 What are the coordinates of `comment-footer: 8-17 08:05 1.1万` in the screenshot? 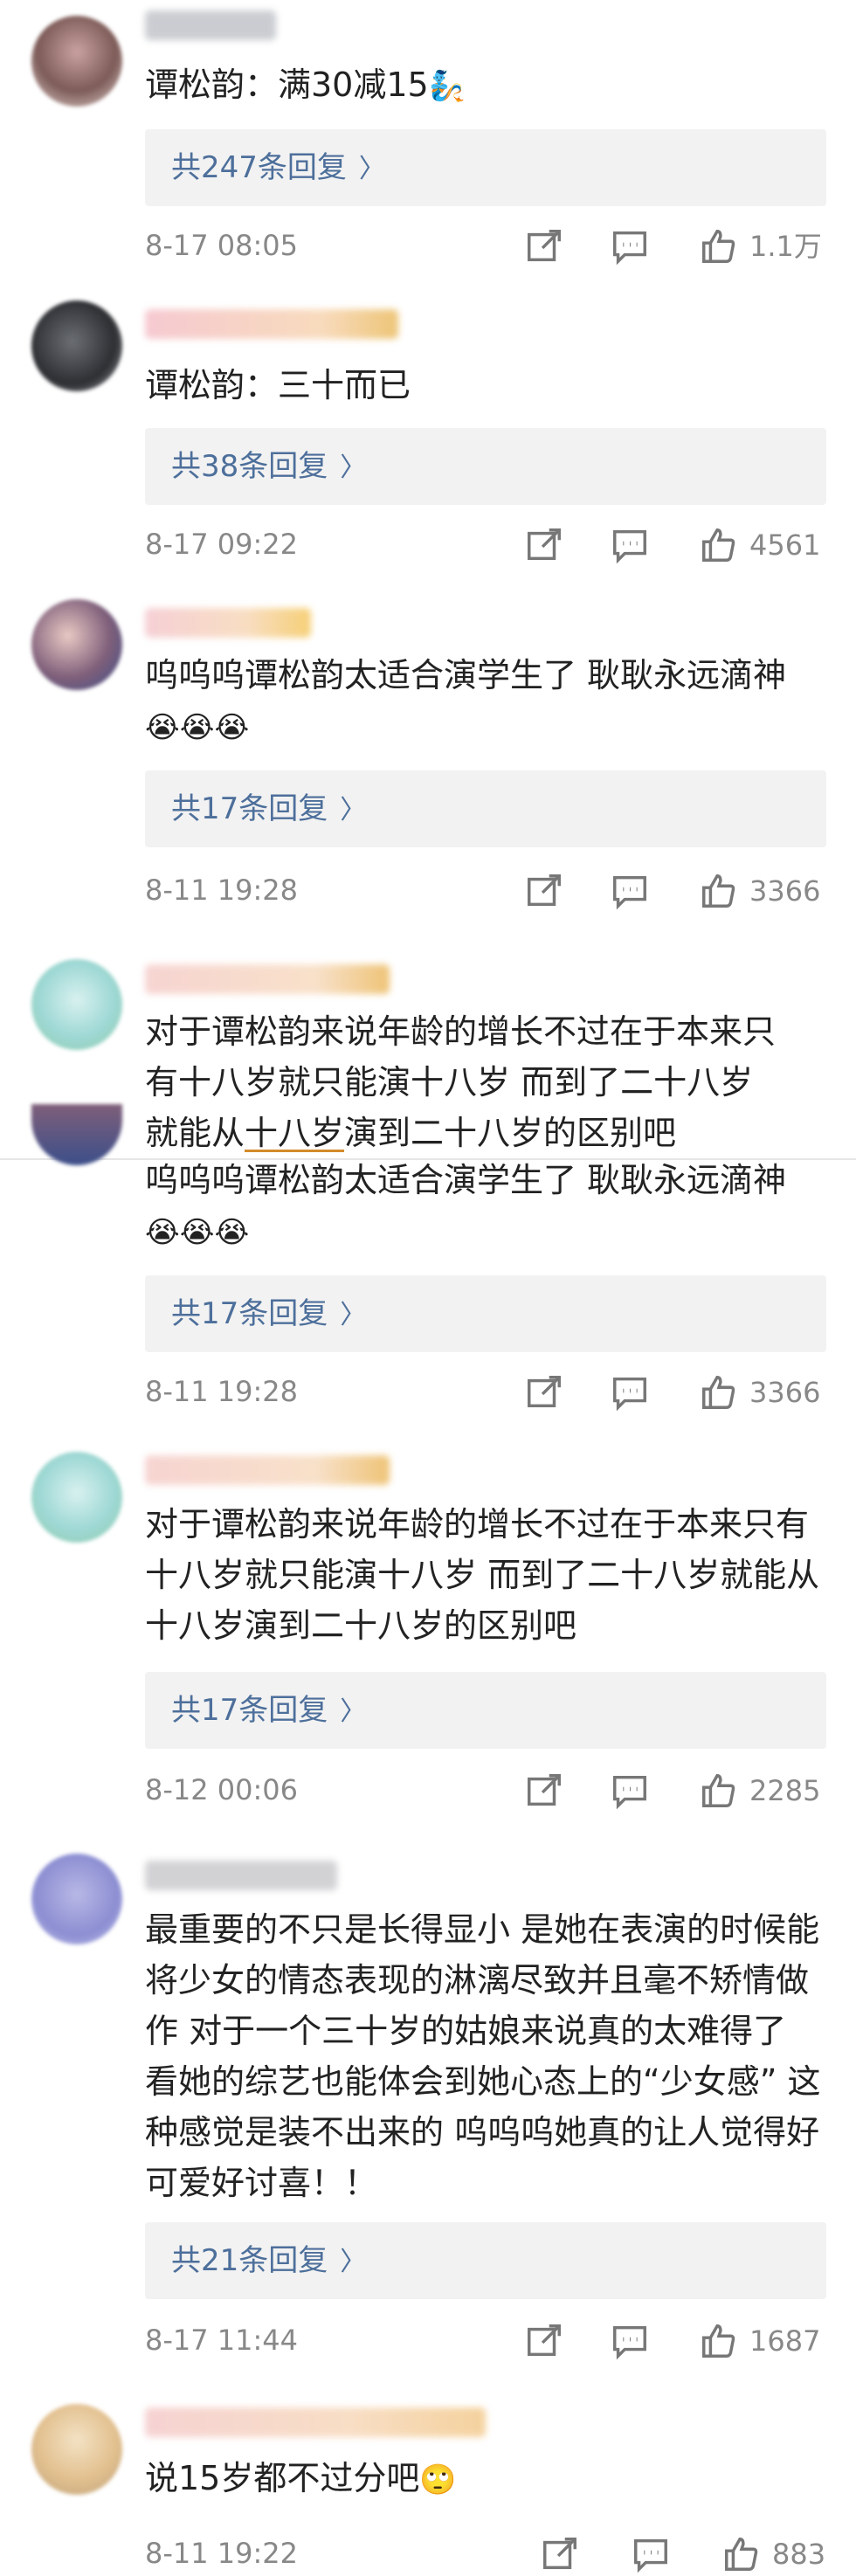 It's located at (487, 245).